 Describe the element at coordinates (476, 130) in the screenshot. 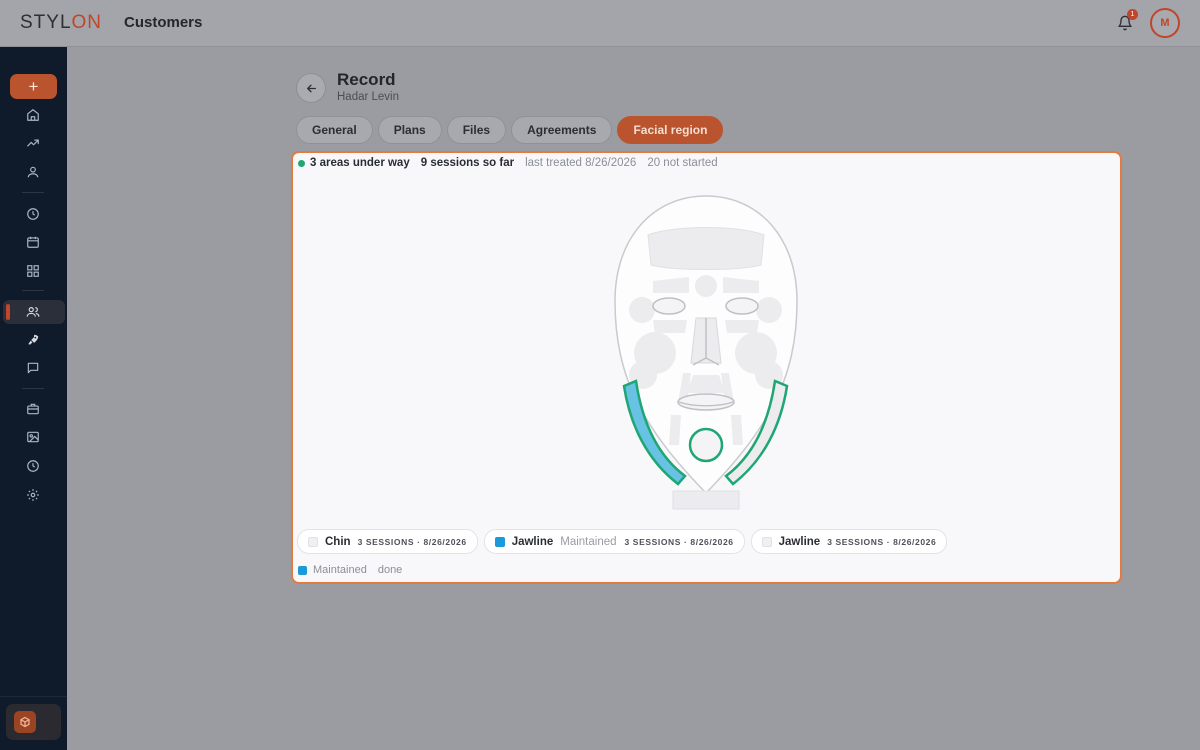

I see `tab-files: Files` at that location.